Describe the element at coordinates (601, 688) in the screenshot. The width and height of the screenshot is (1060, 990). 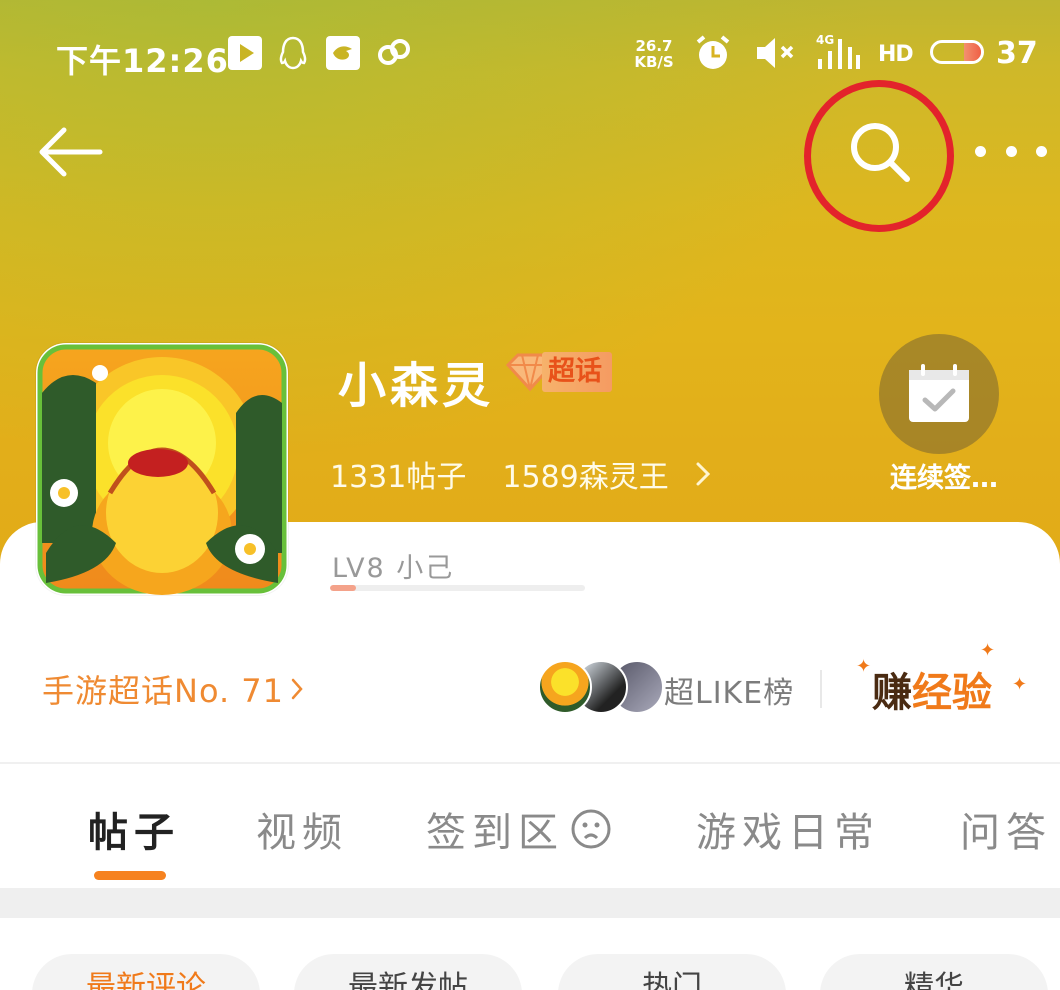
I see `like-board-avatars` at that location.